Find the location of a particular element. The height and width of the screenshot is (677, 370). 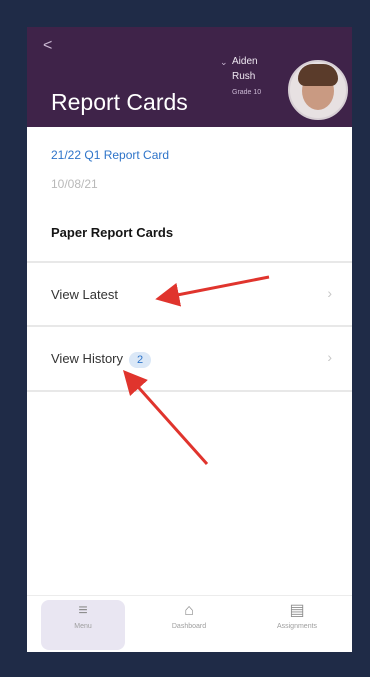

report-card-date: 10/08/21 is located at coordinates (74, 184).